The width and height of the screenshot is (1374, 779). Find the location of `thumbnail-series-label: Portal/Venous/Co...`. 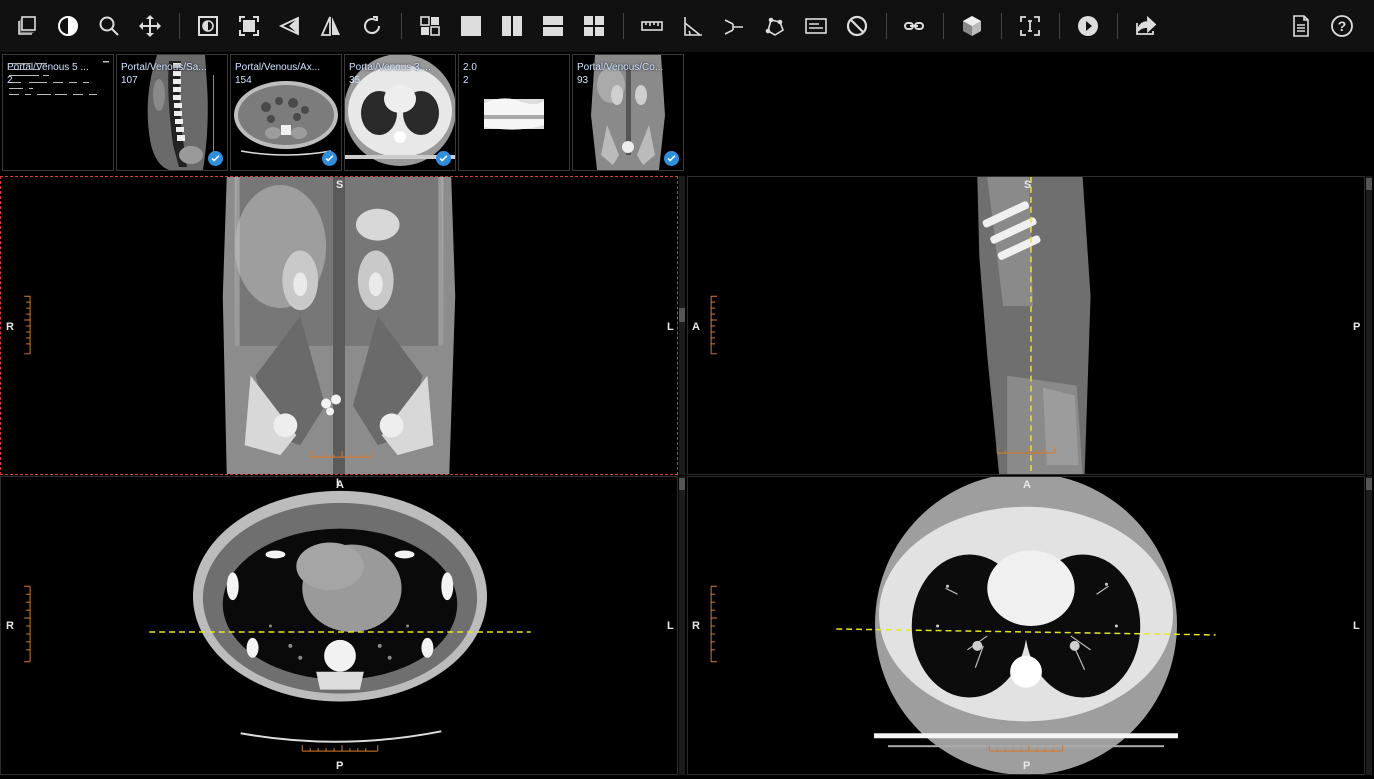

thumbnail-series-label: Portal/Venous/Co... is located at coordinates (620, 67).